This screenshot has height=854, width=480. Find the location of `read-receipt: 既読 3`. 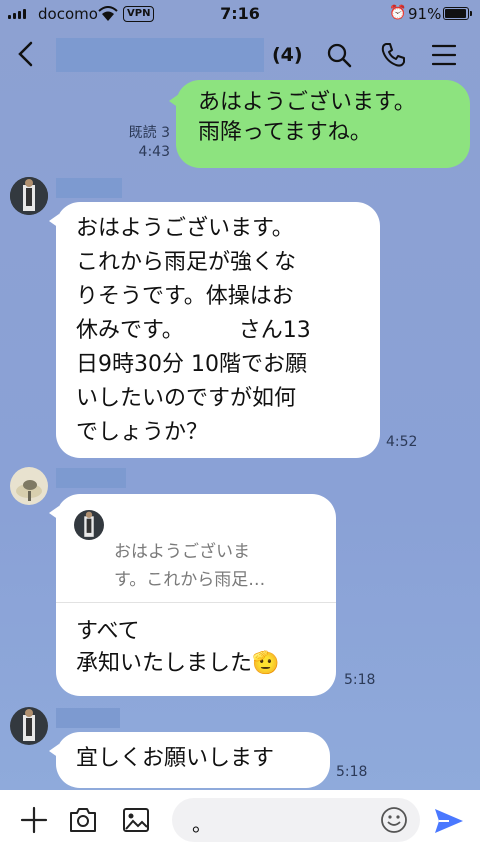

read-receipt: 既読 3 is located at coordinates (149, 133).